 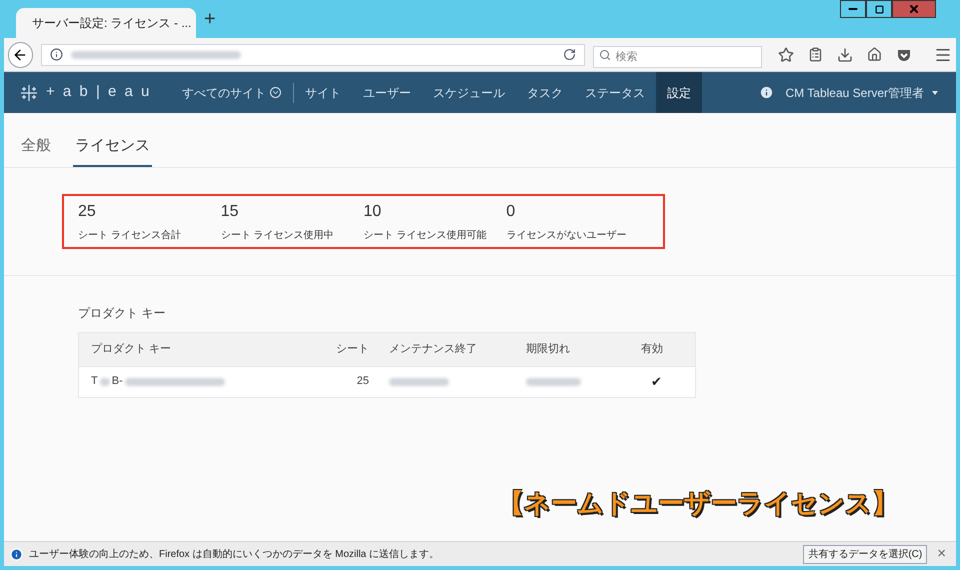 I want to click on nav-item: スケジュール, so click(x=469, y=92).